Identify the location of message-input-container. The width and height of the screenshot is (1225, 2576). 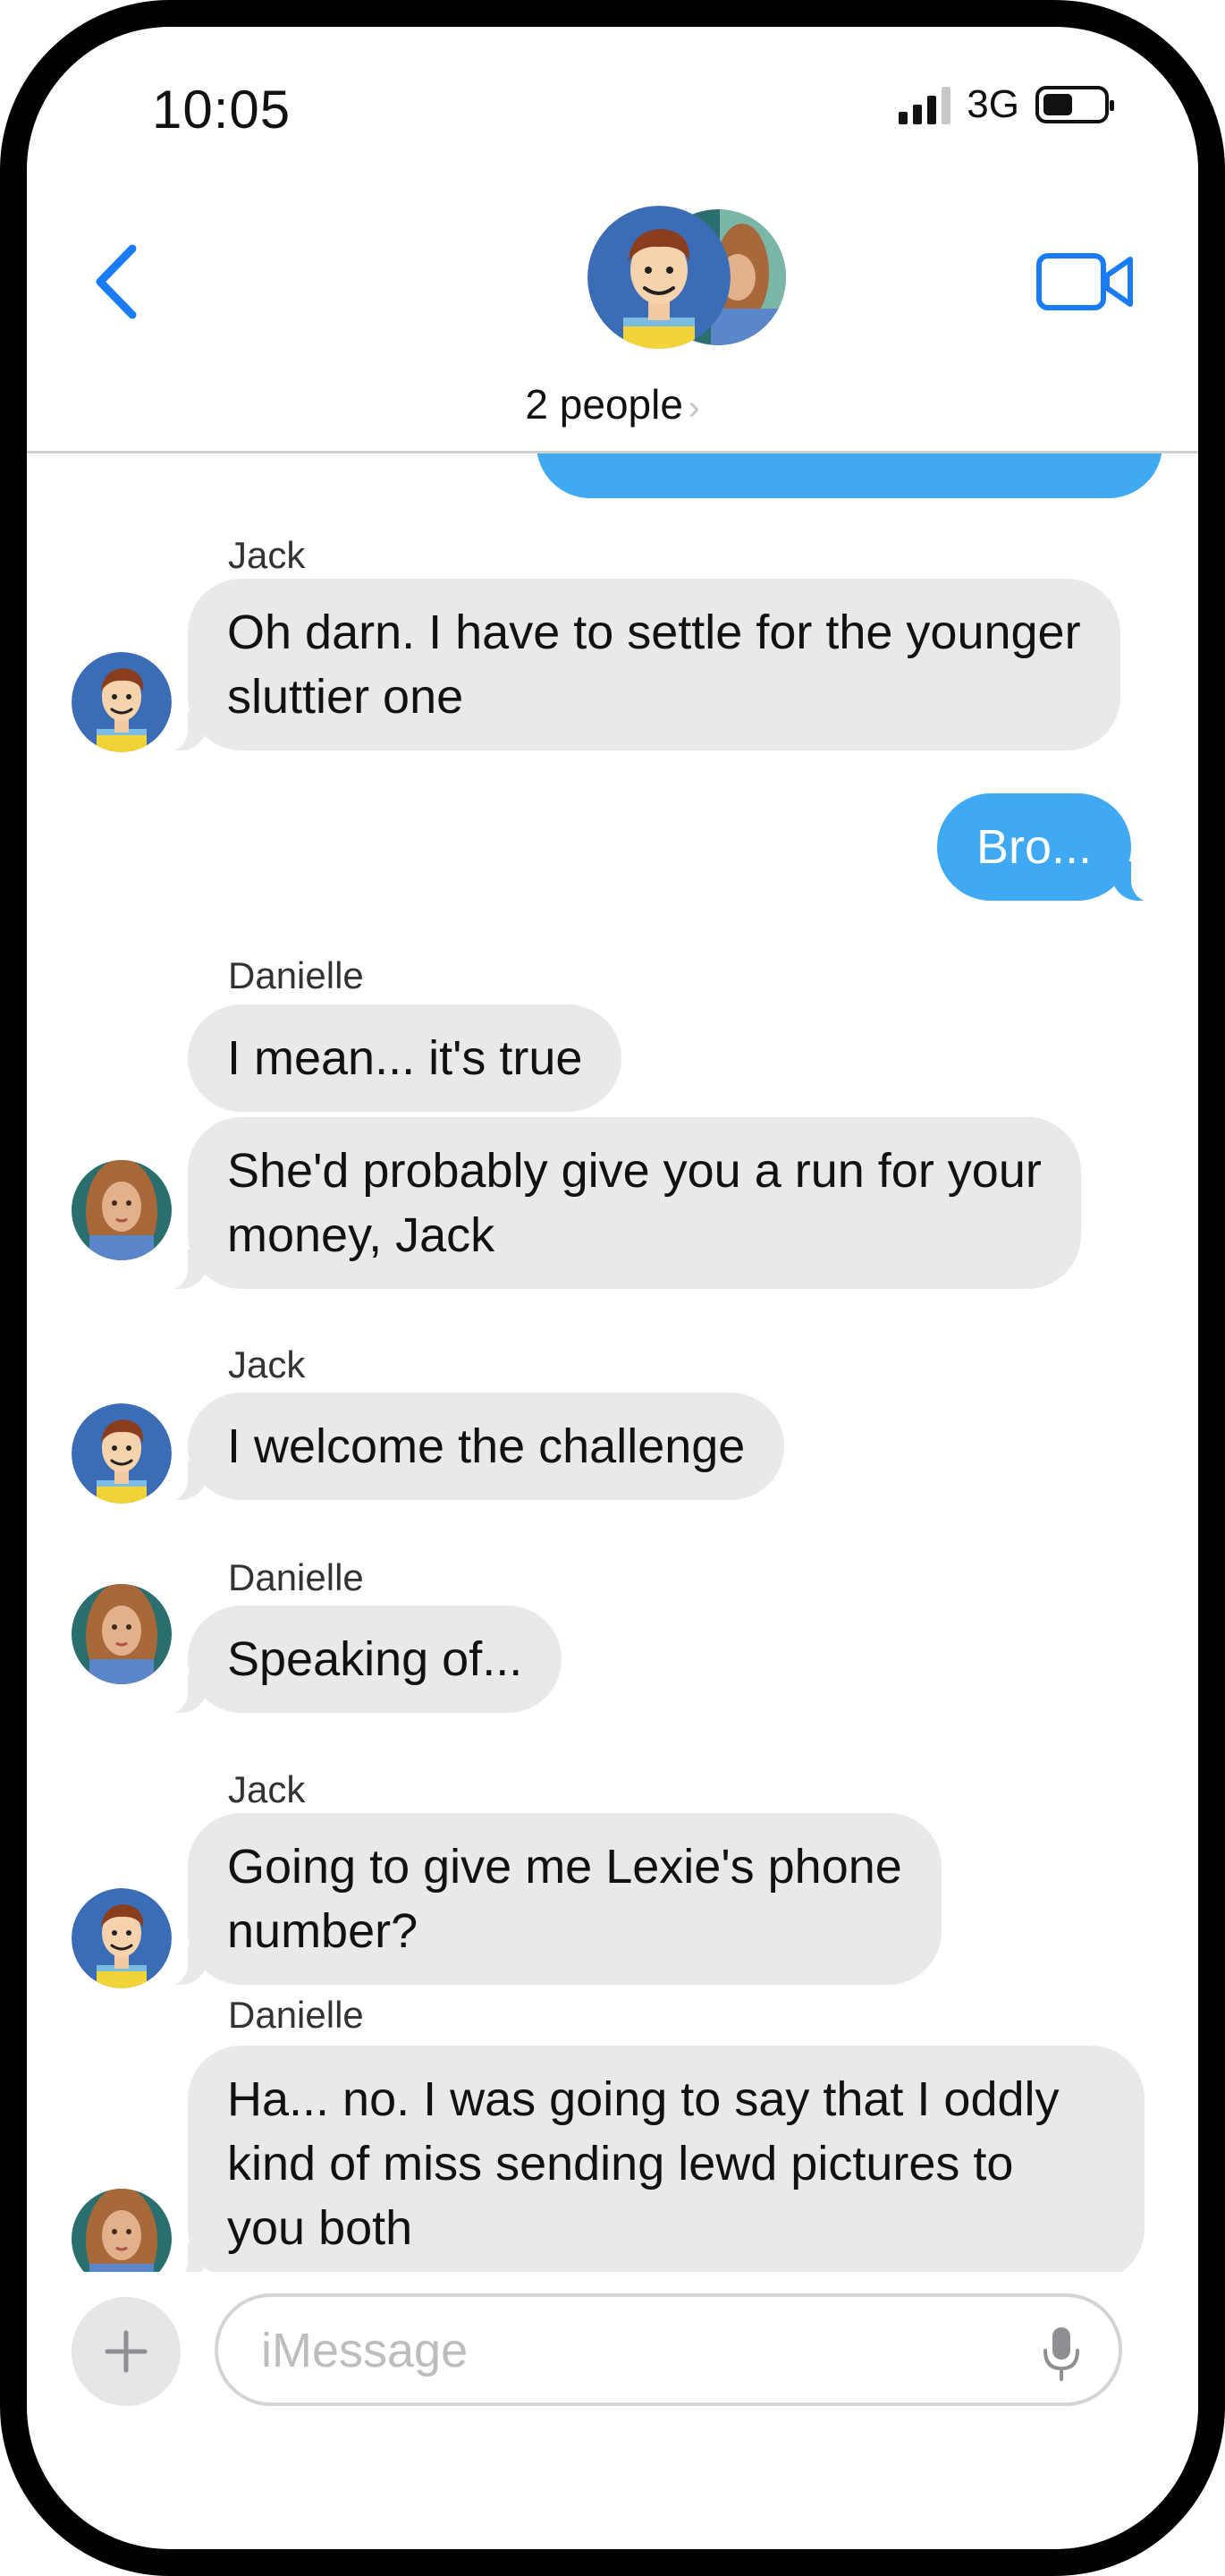
(668, 2349).